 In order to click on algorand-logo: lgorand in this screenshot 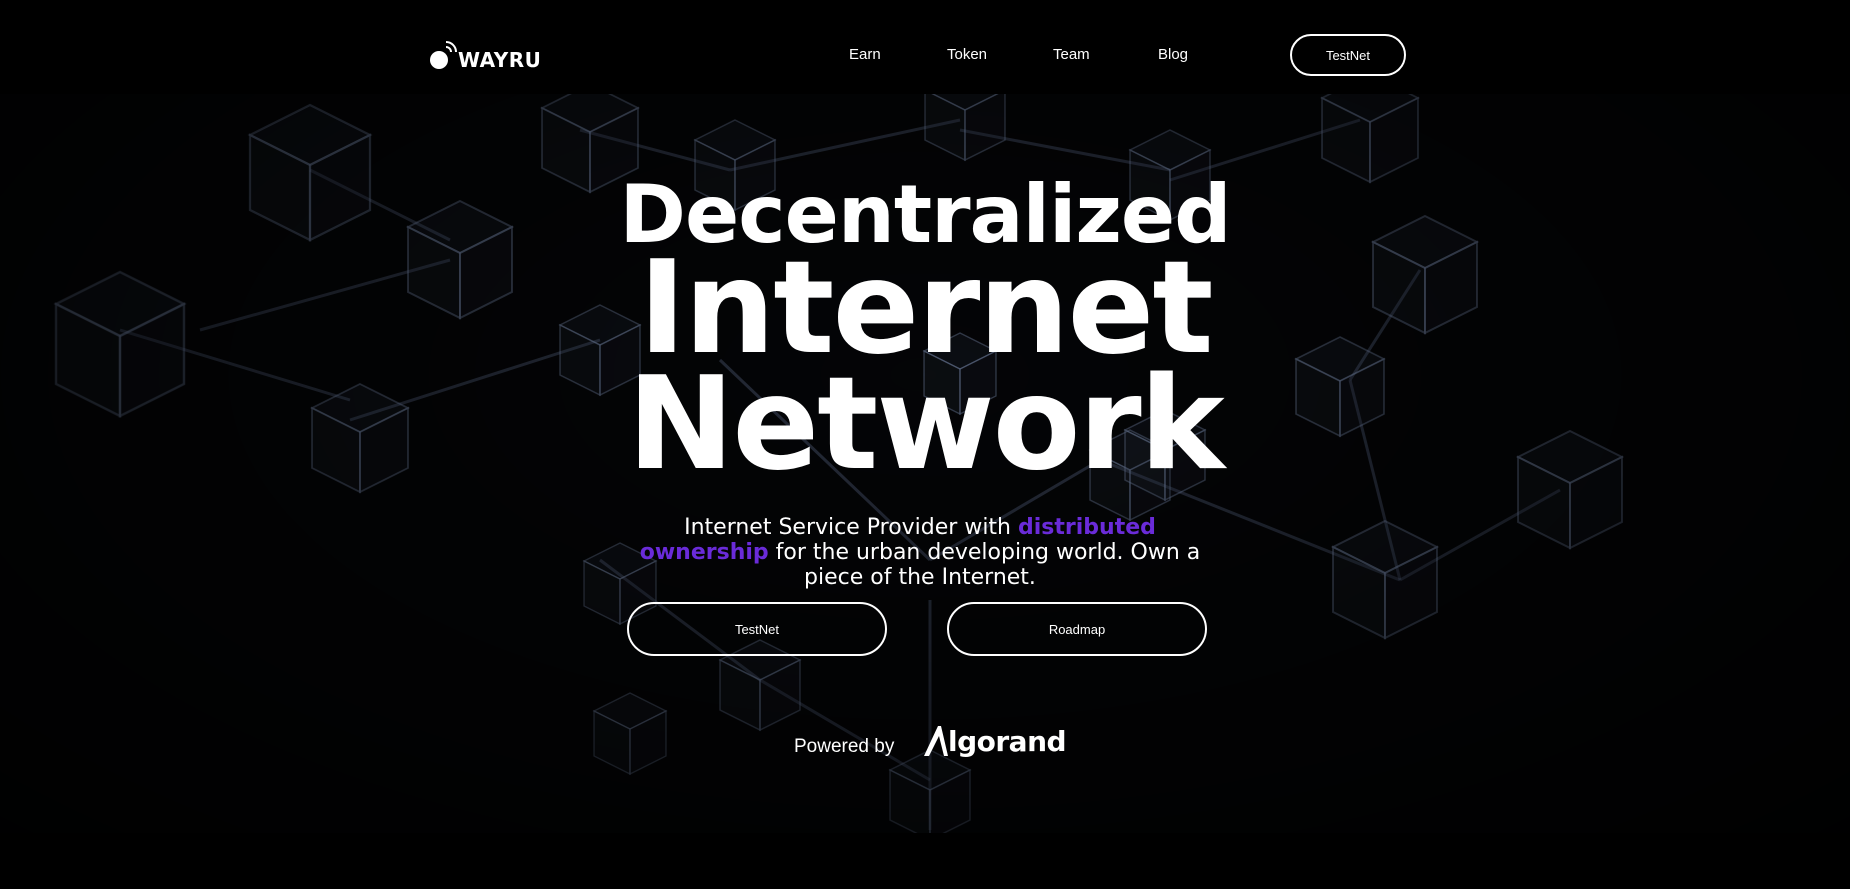, I will do `click(994, 741)`.